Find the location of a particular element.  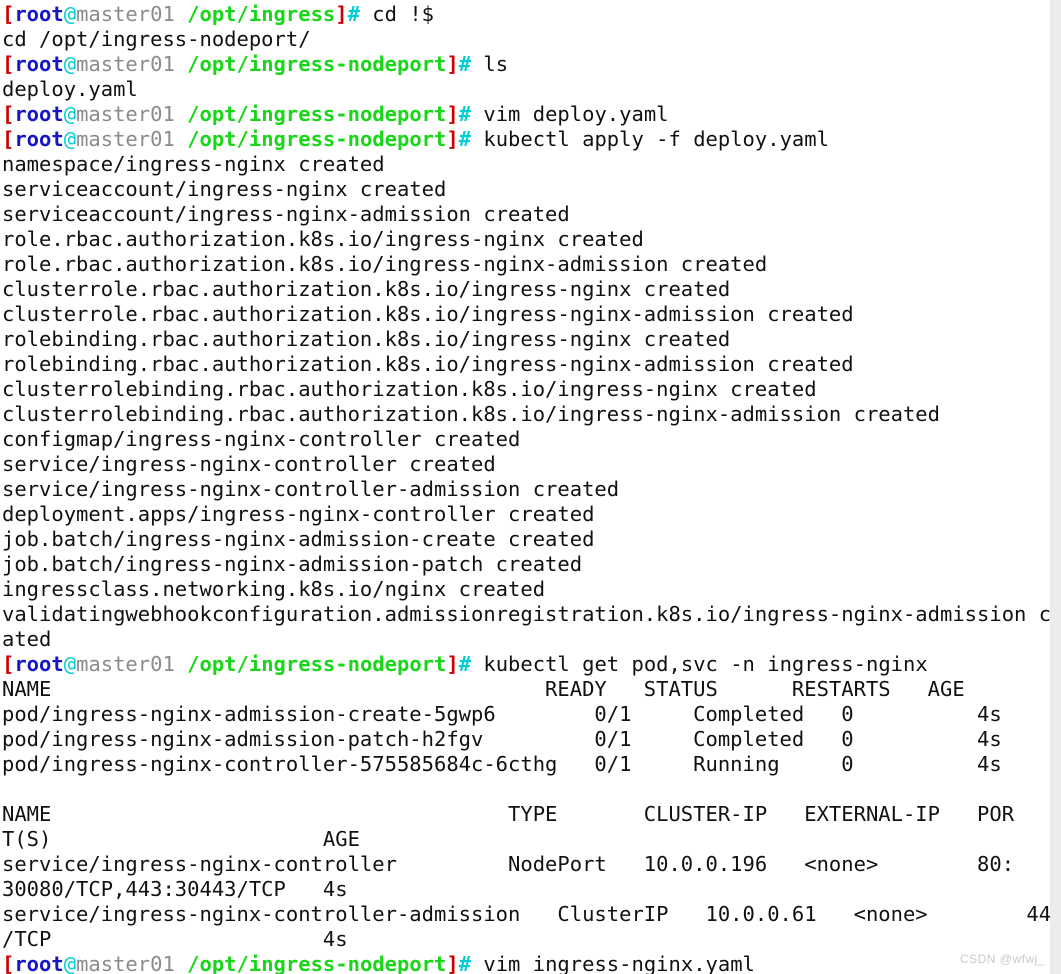

prompt-path: /opt/ingress is located at coordinates (261, 14).